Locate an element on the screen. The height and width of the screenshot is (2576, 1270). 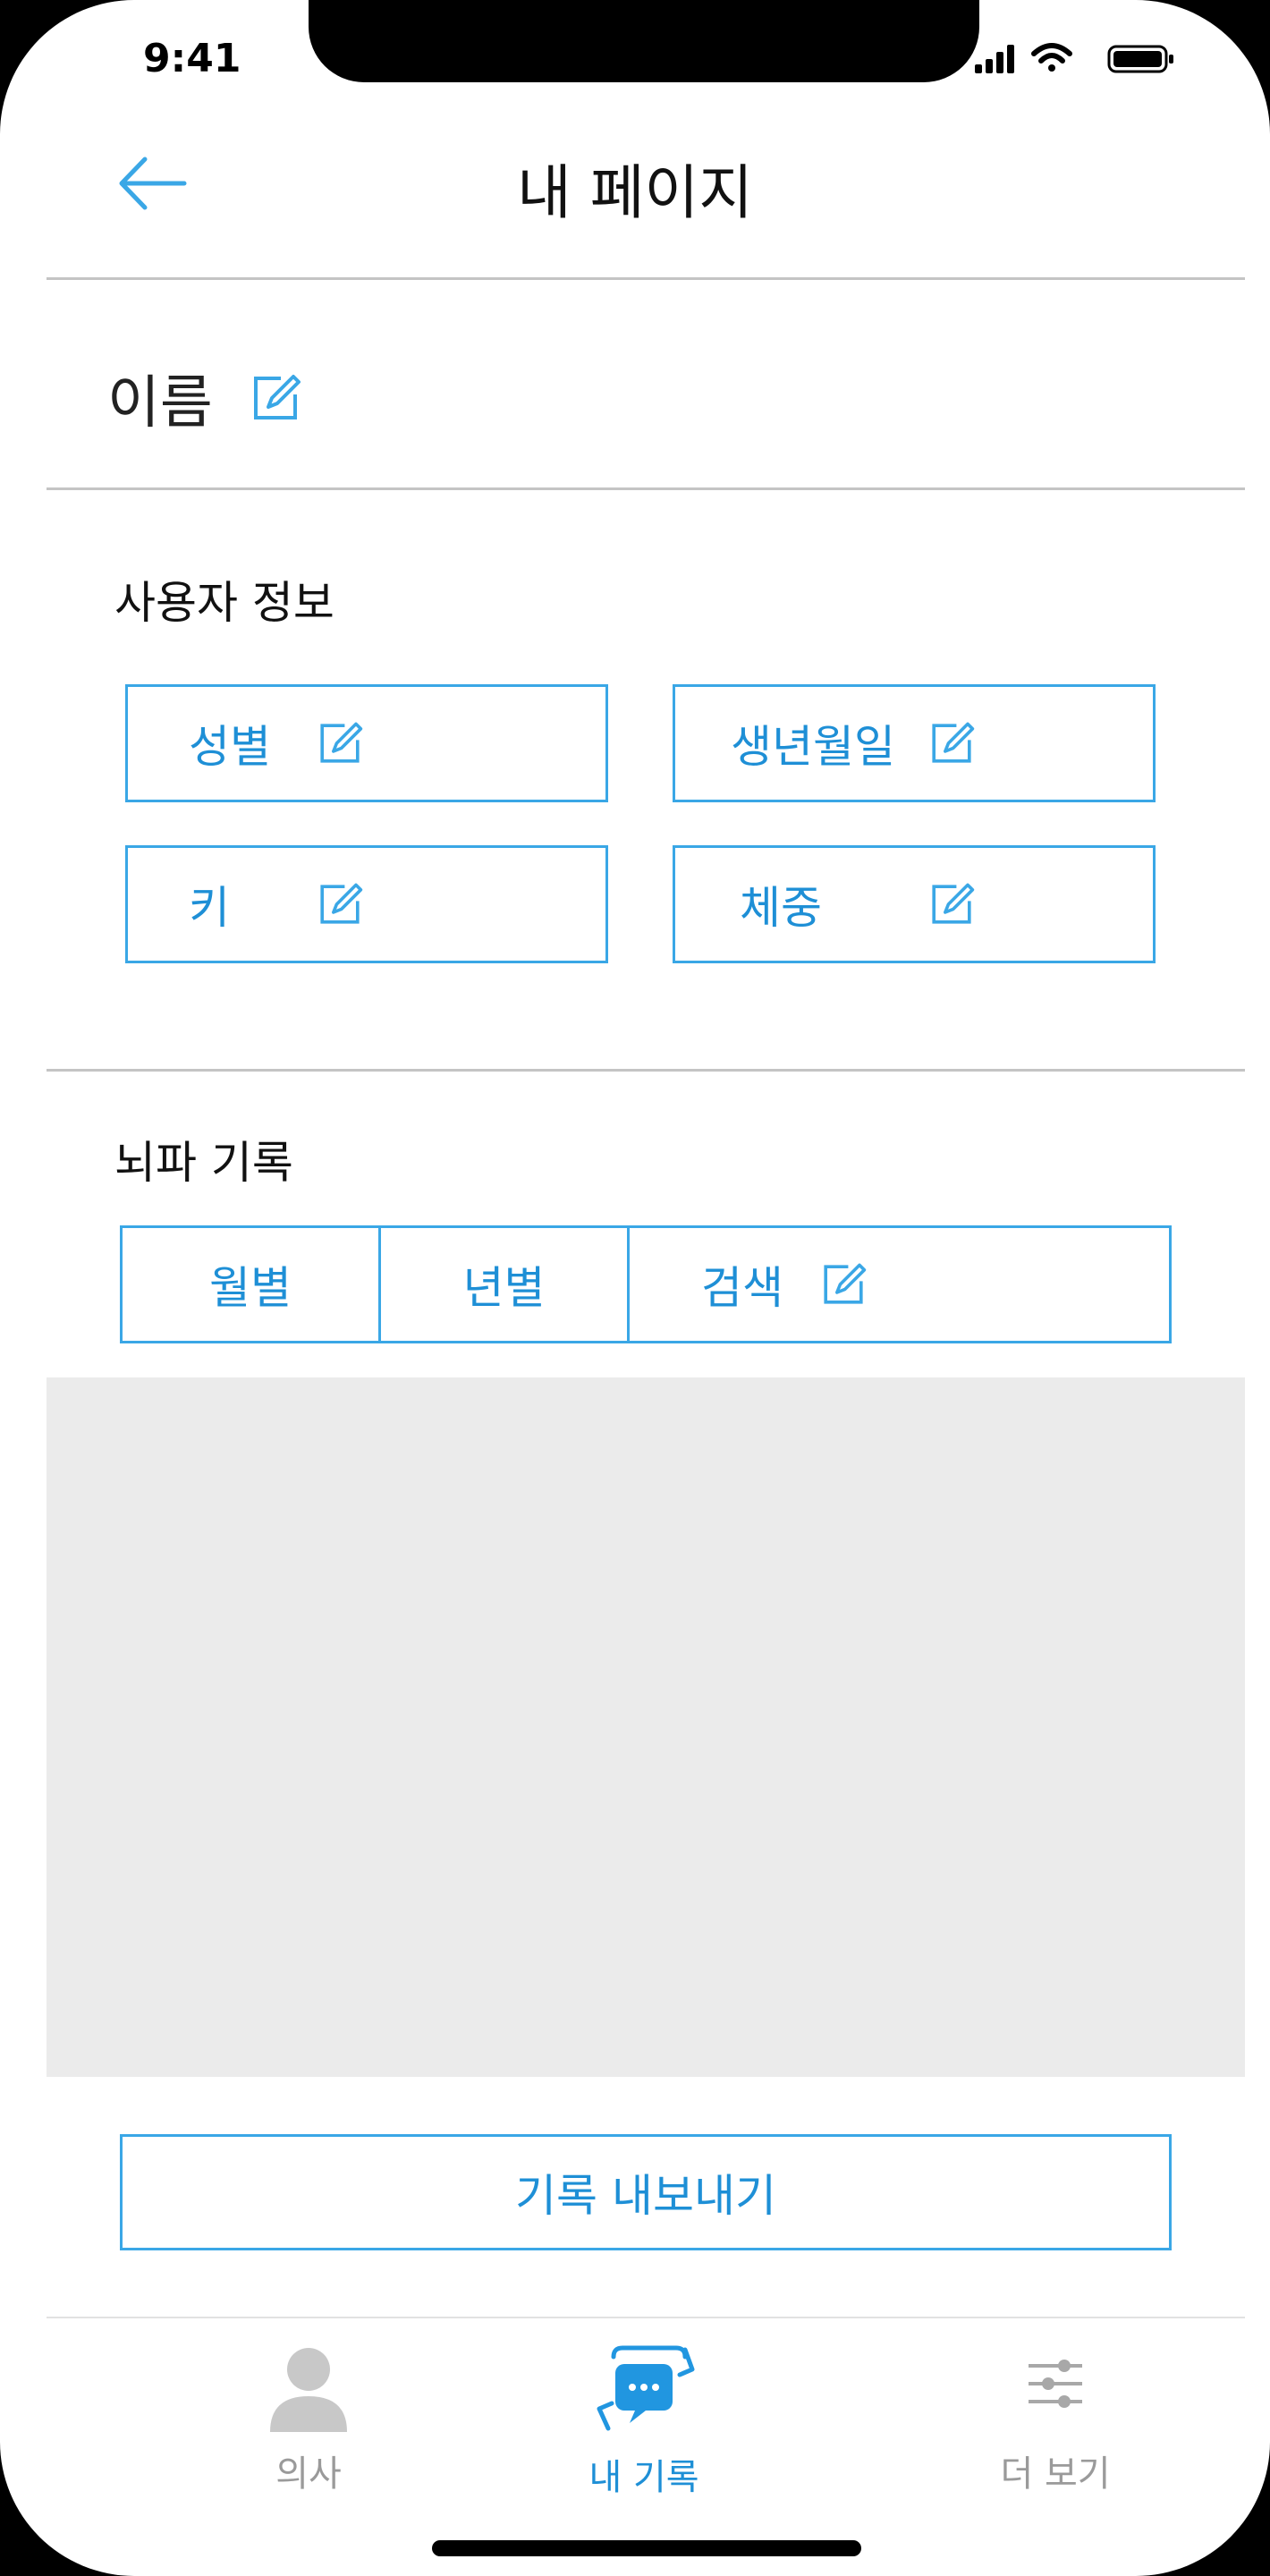
gender-field: 성별 is located at coordinates (366, 743).